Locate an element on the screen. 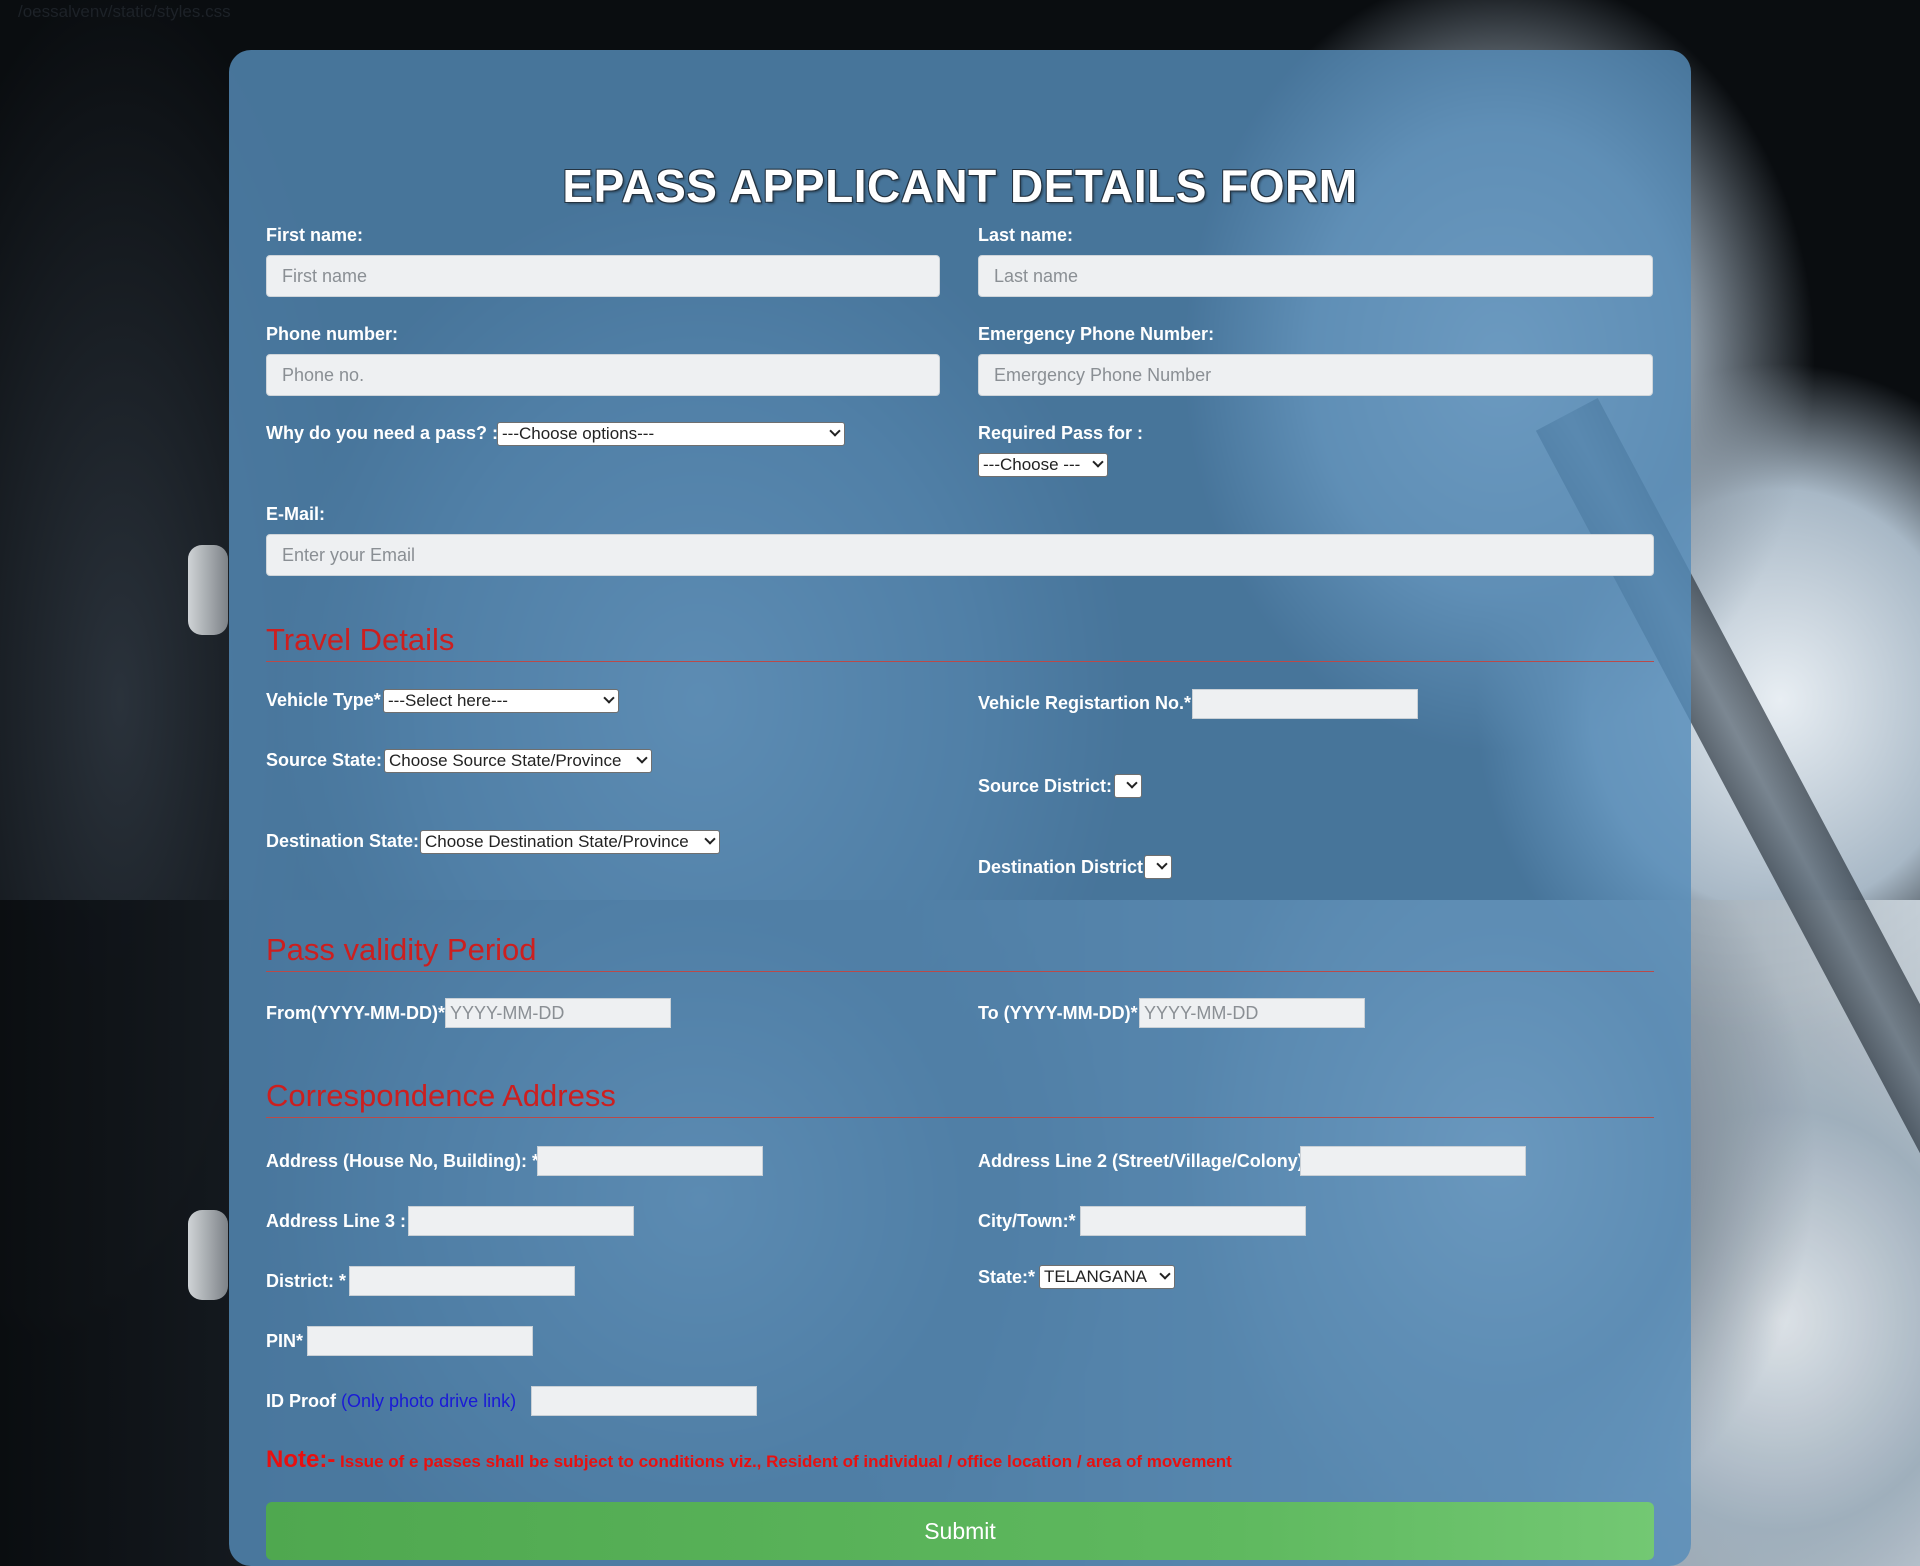  form-title: EPASS APPLICANT DETAILS FORM is located at coordinates (960, 186).